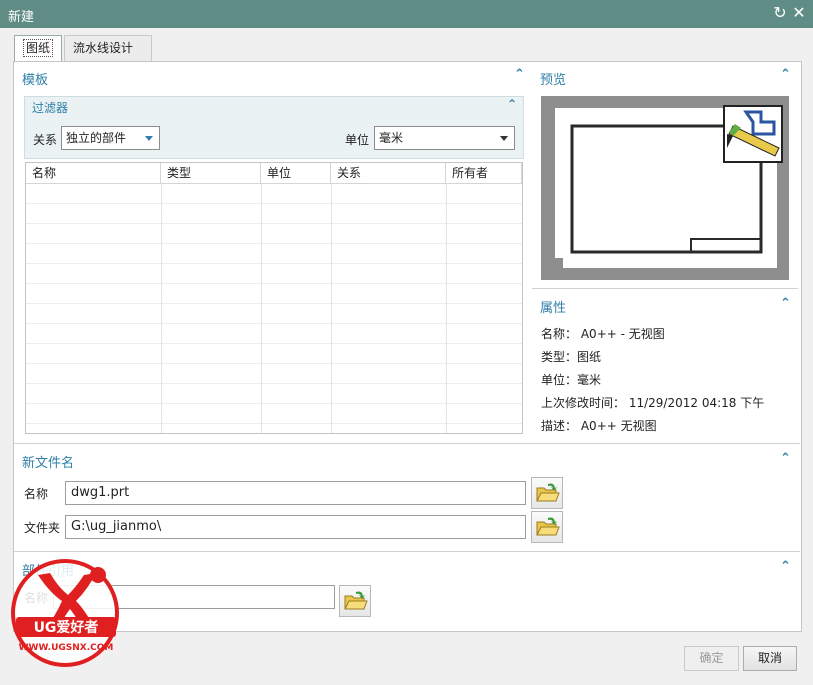  Describe the element at coordinates (296, 173) in the screenshot. I see `column-header-unit: 单位` at that location.